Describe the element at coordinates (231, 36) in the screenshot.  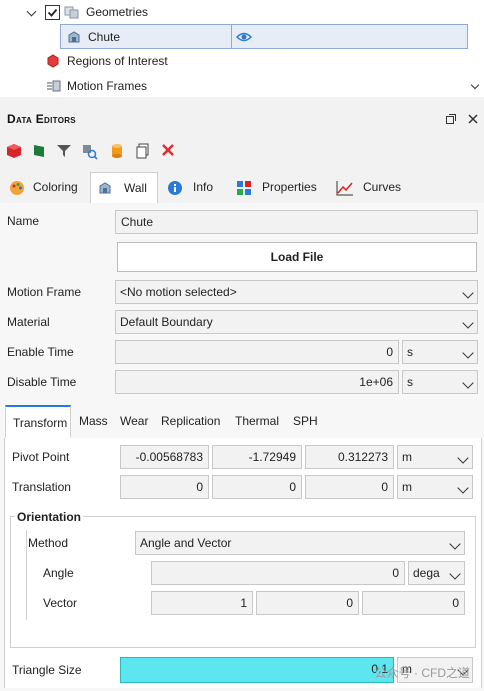
I see `column-divider` at that location.